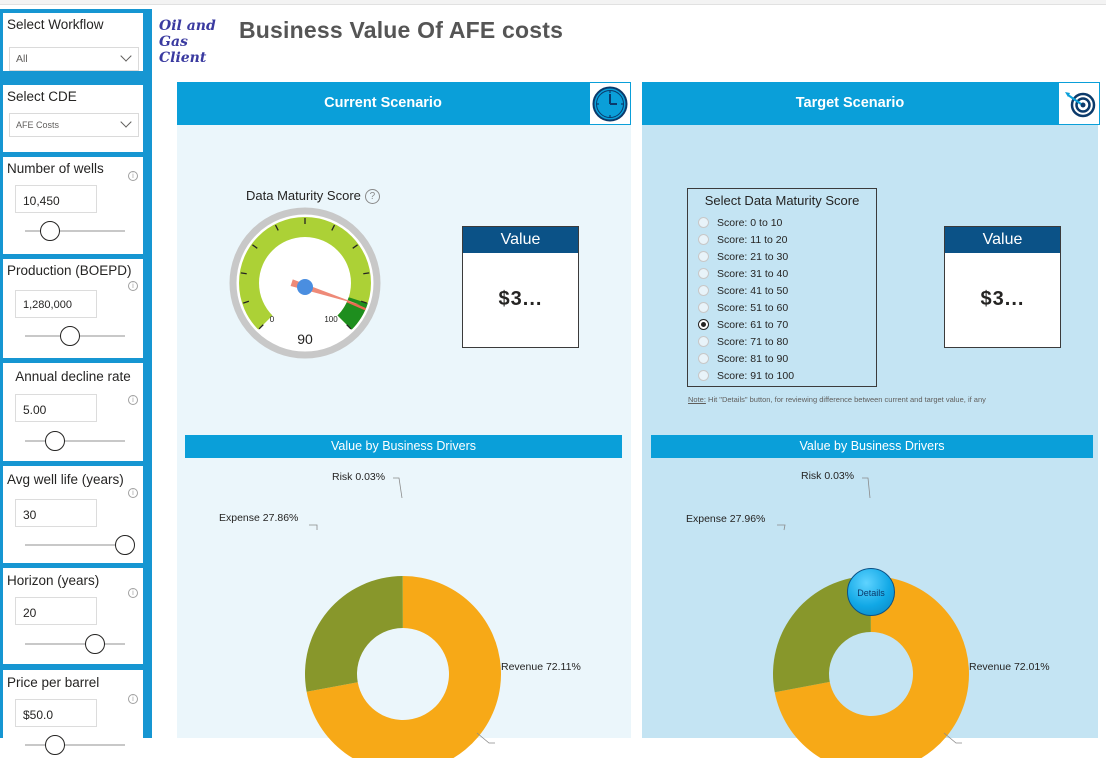 The width and height of the screenshot is (1106, 758). I want to click on cde-value: AFE Costs, so click(37, 125).